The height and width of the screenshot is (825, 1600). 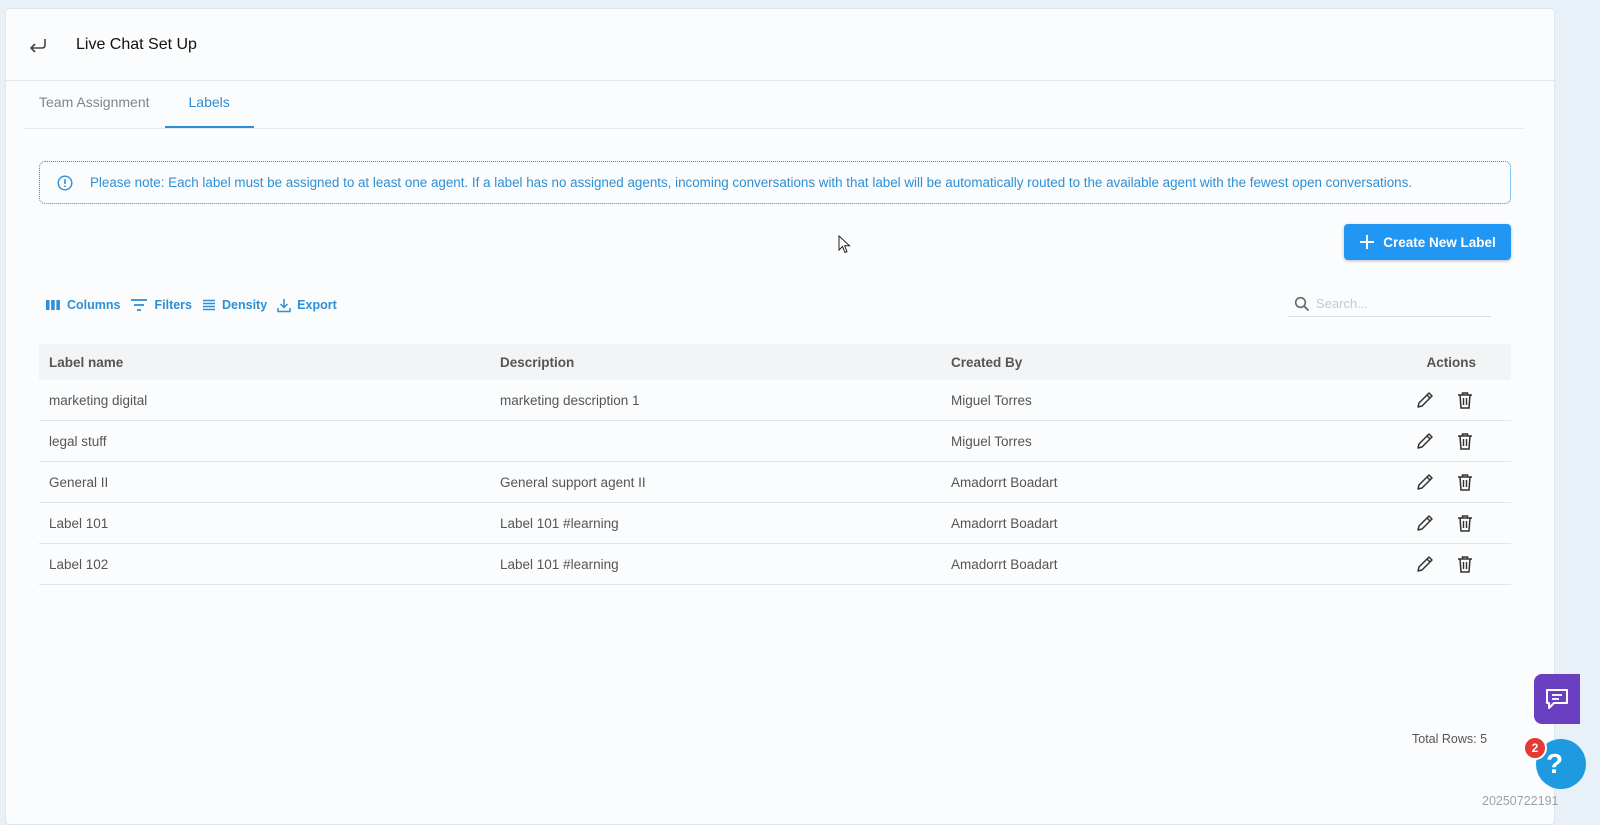 I want to click on tab-team-assignment: Team Assignment, so click(x=94, y=105).